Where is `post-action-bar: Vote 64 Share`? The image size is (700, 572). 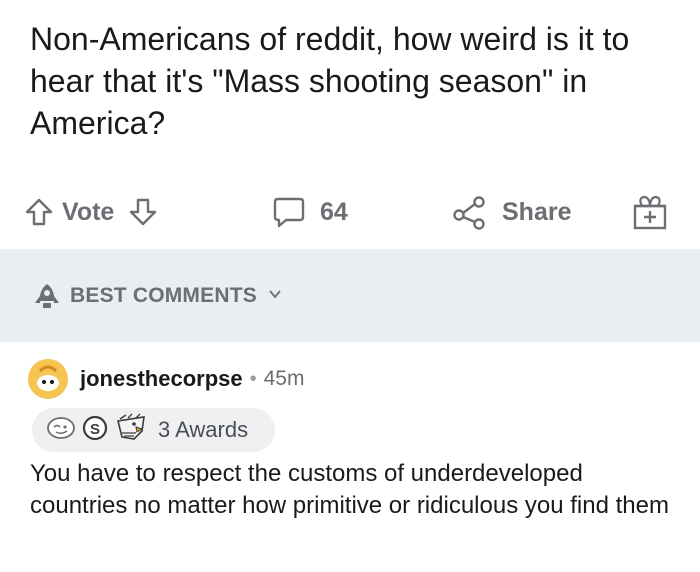
post-action-bar: Vote 64 Share is located at coordinates (350, 212).